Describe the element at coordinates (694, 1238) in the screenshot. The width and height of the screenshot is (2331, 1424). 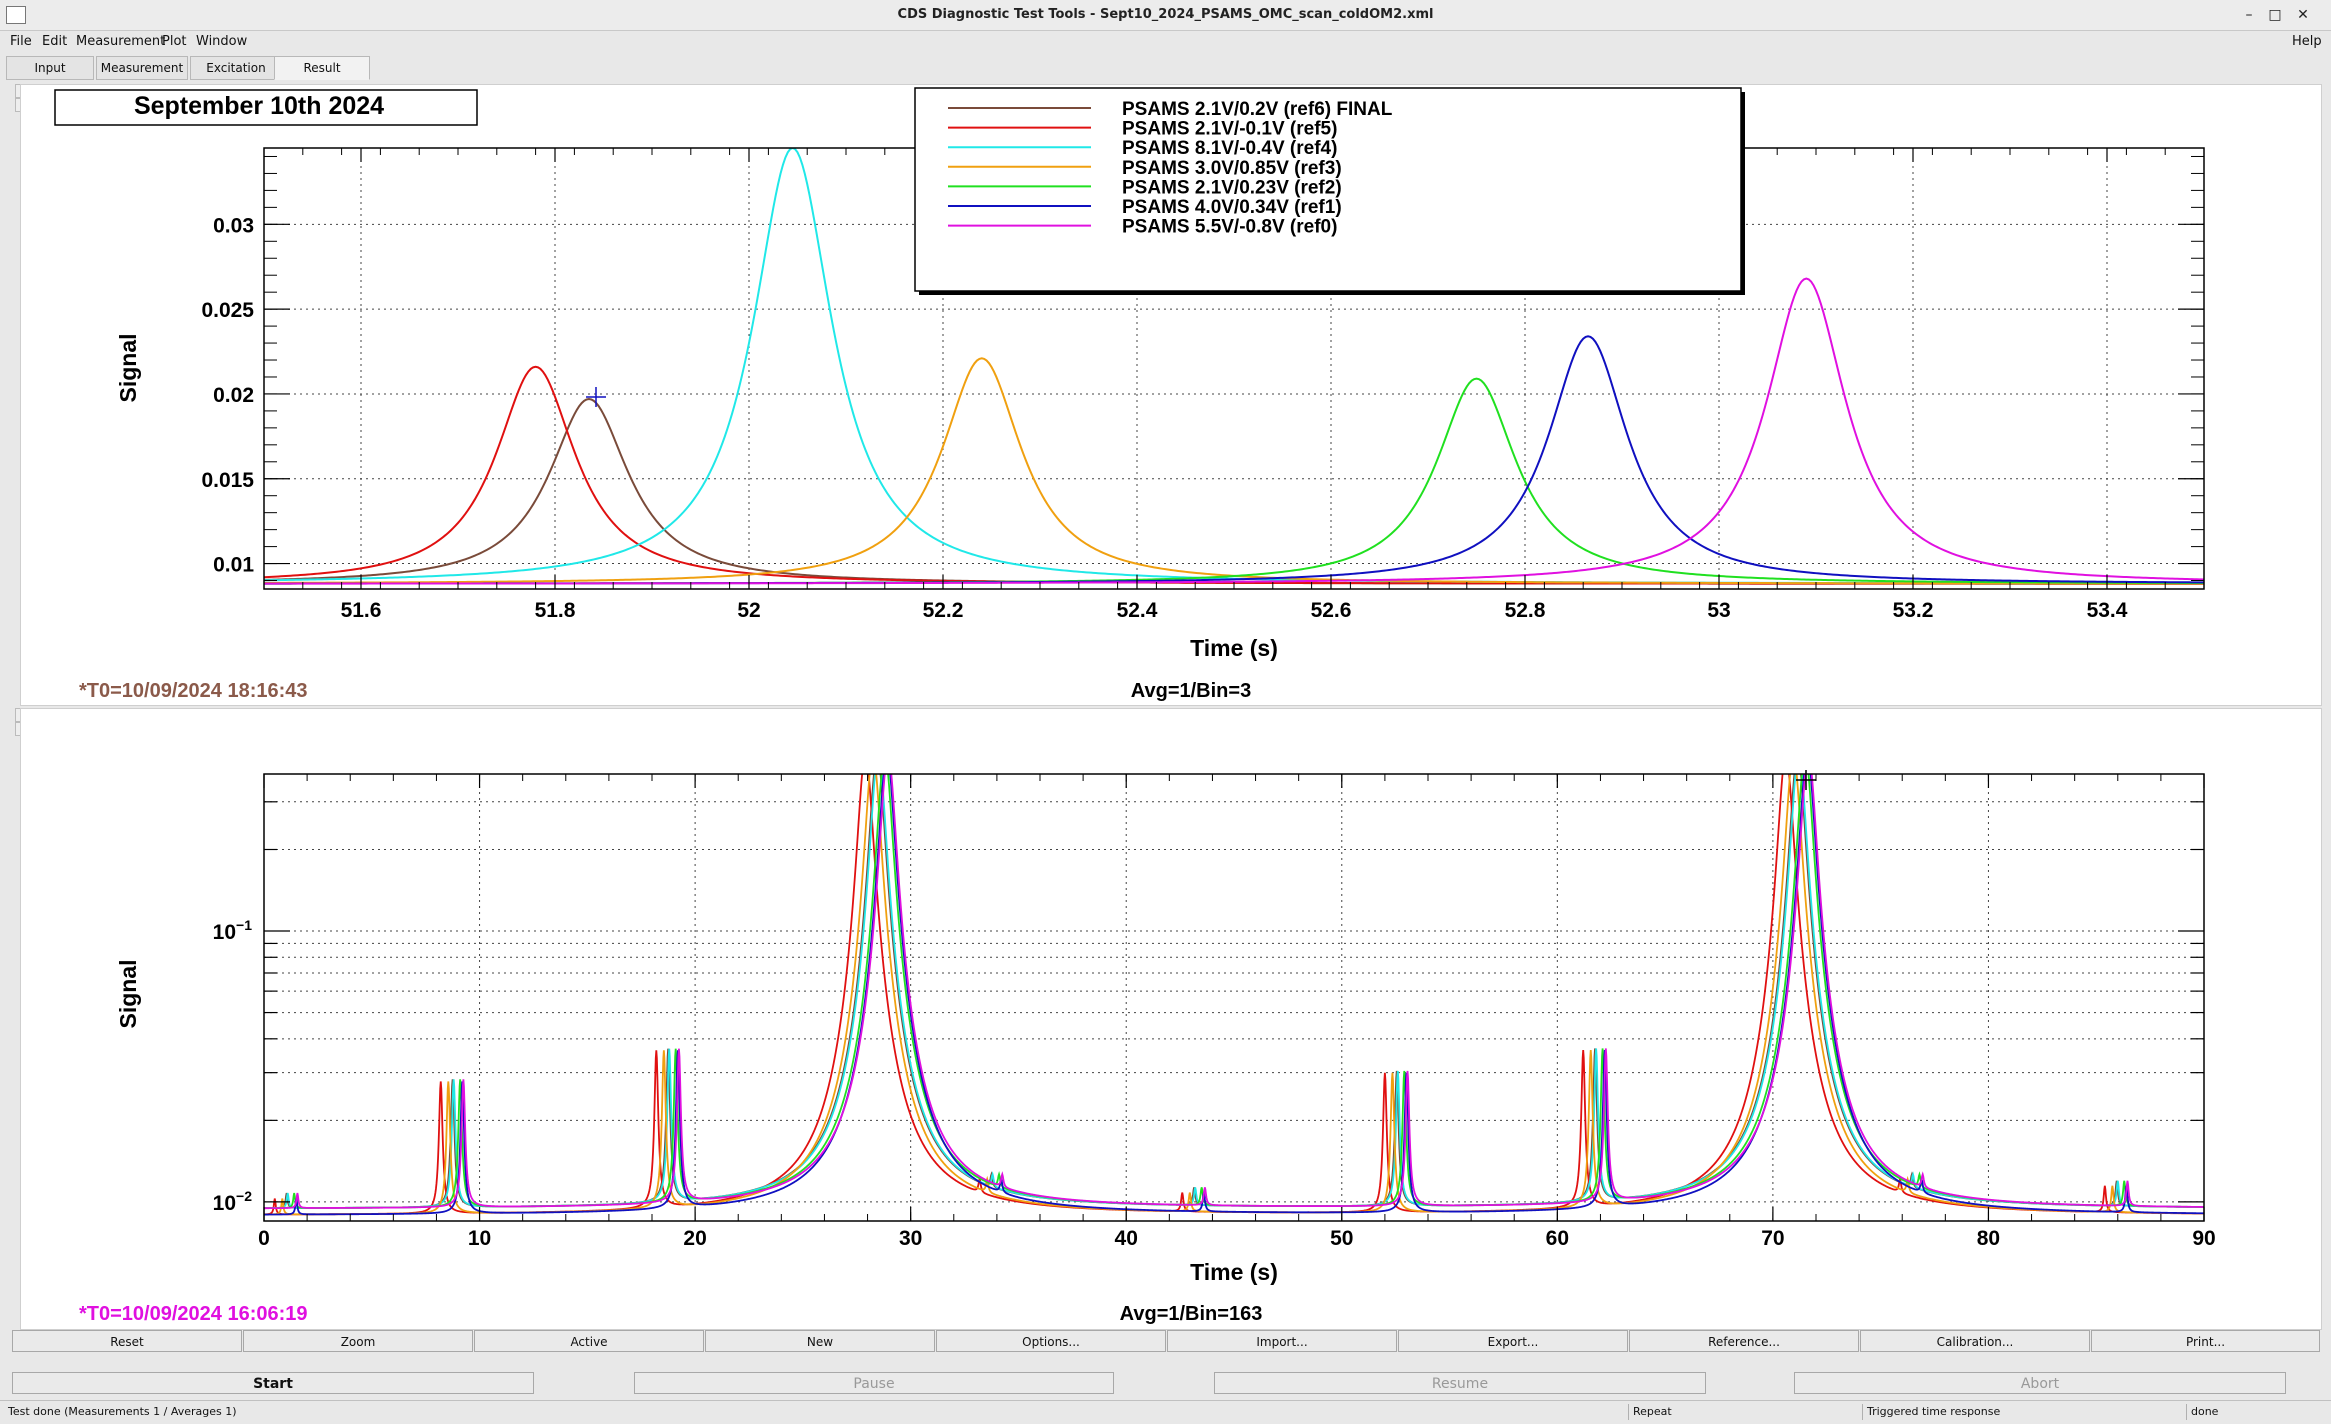
I see `bottom-x-tick-label: 20` at that location.